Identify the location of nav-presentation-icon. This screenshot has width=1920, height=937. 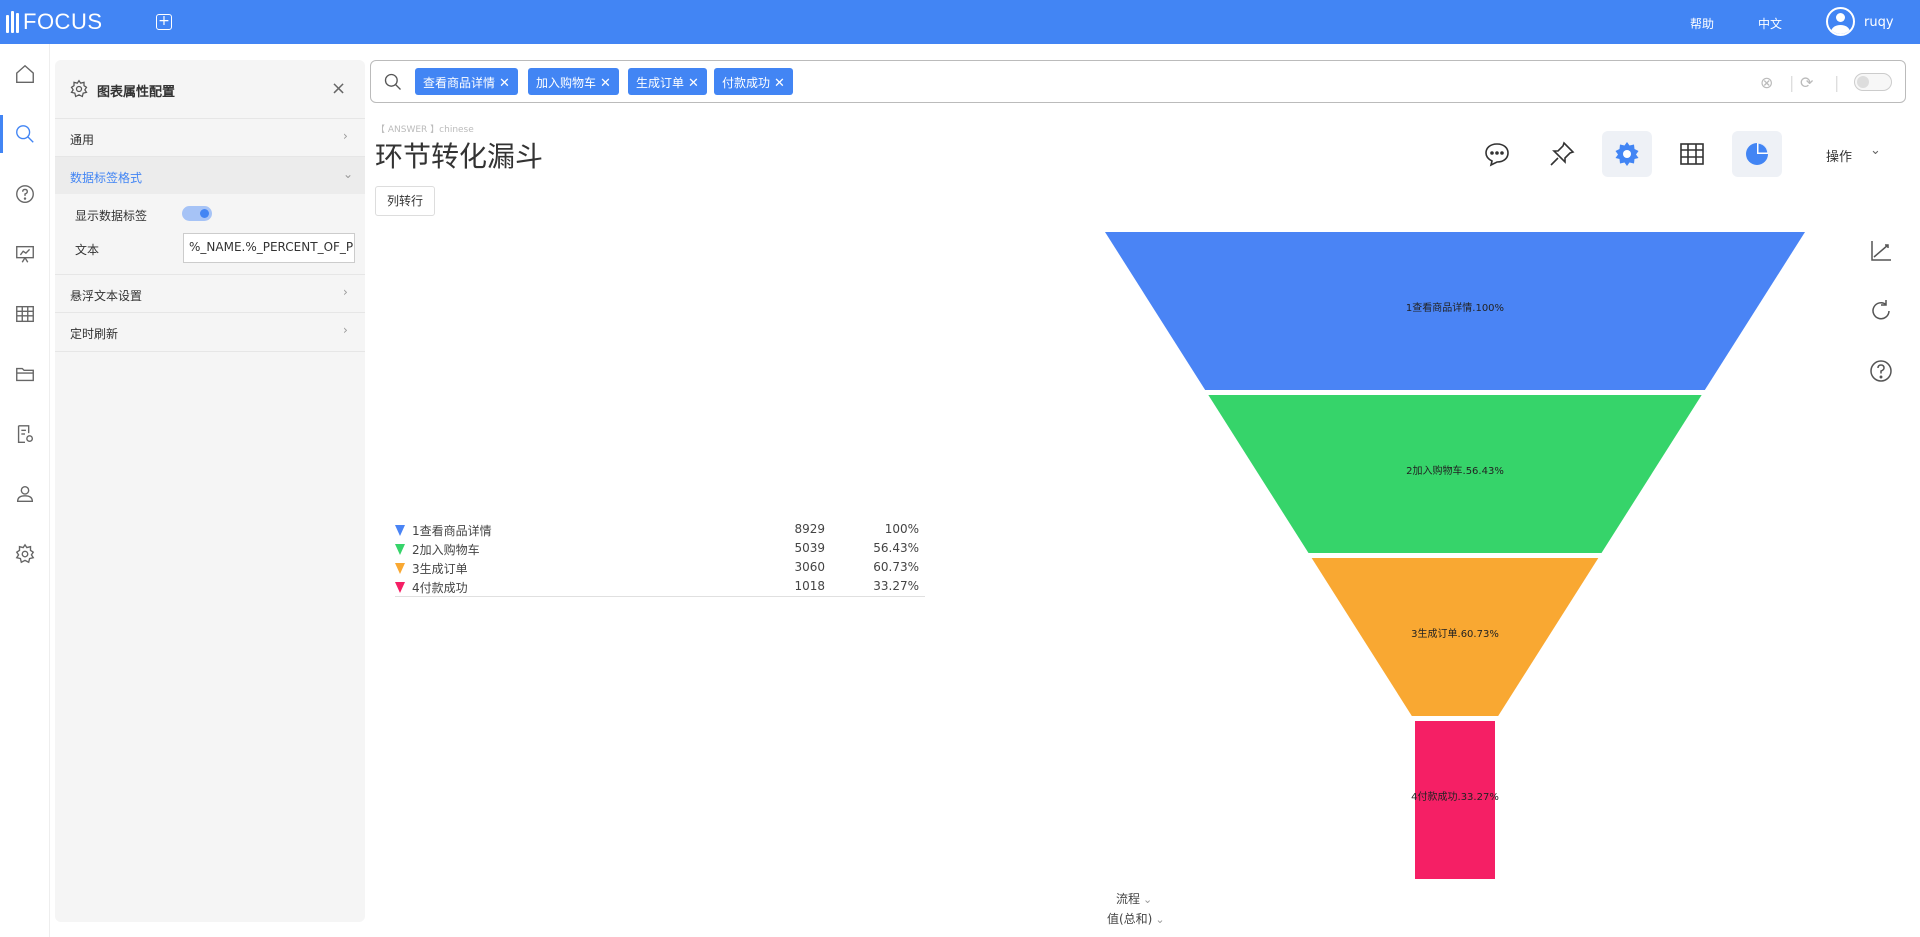
(25, 254).